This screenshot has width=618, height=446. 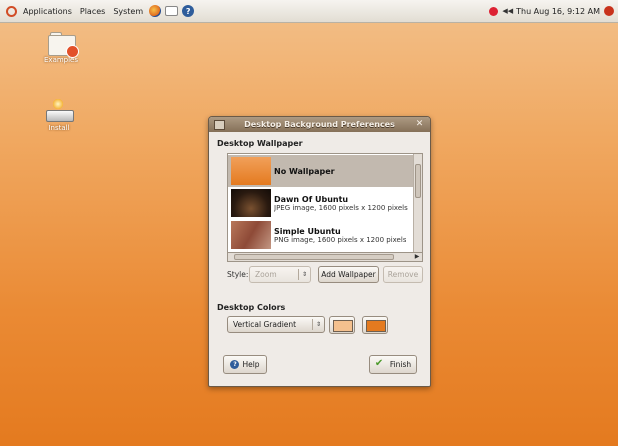 What do you see at coordinates (280, 274) in the screenshot?
I see `style-combo: Zoom ⇕` at bounding box center [280, 274].